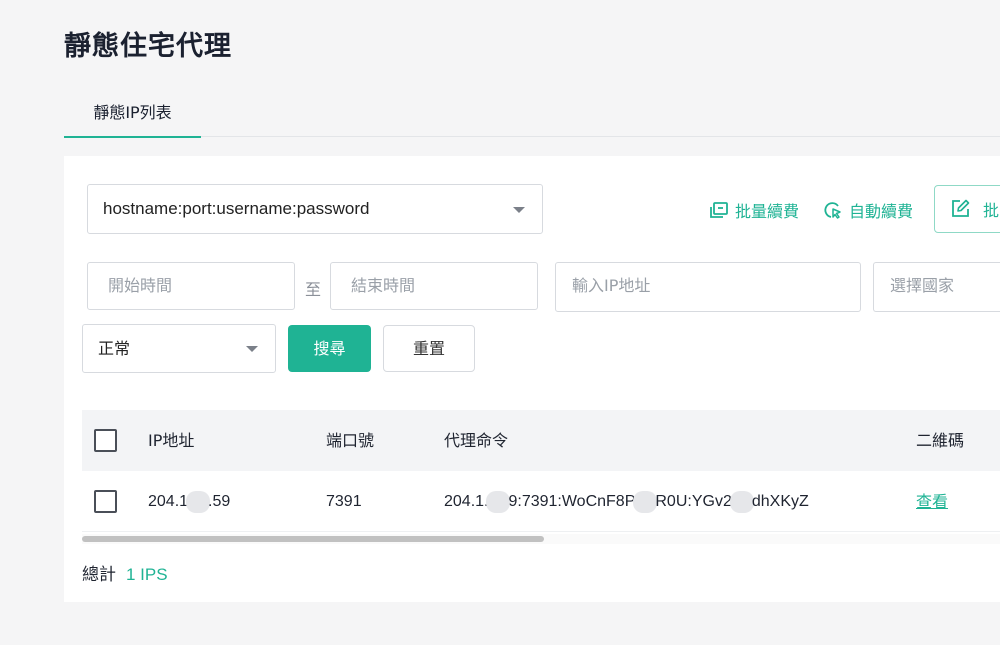  What do you see at coordinates (832, 210) in the screenshot?
I see `auto-renew-icon` at bounding box center [832, 210].